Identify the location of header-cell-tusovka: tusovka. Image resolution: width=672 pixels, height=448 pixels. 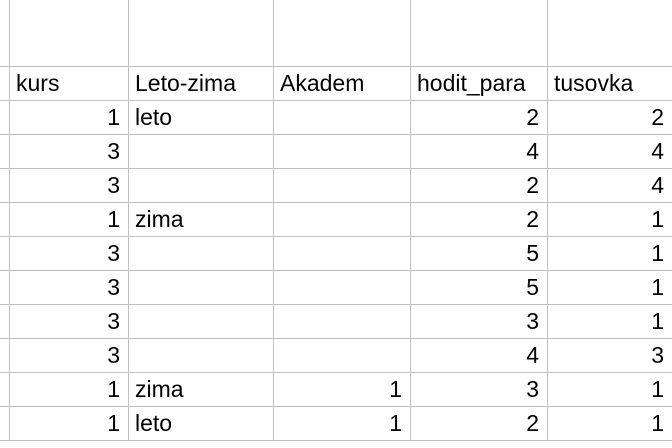
(610, 84).